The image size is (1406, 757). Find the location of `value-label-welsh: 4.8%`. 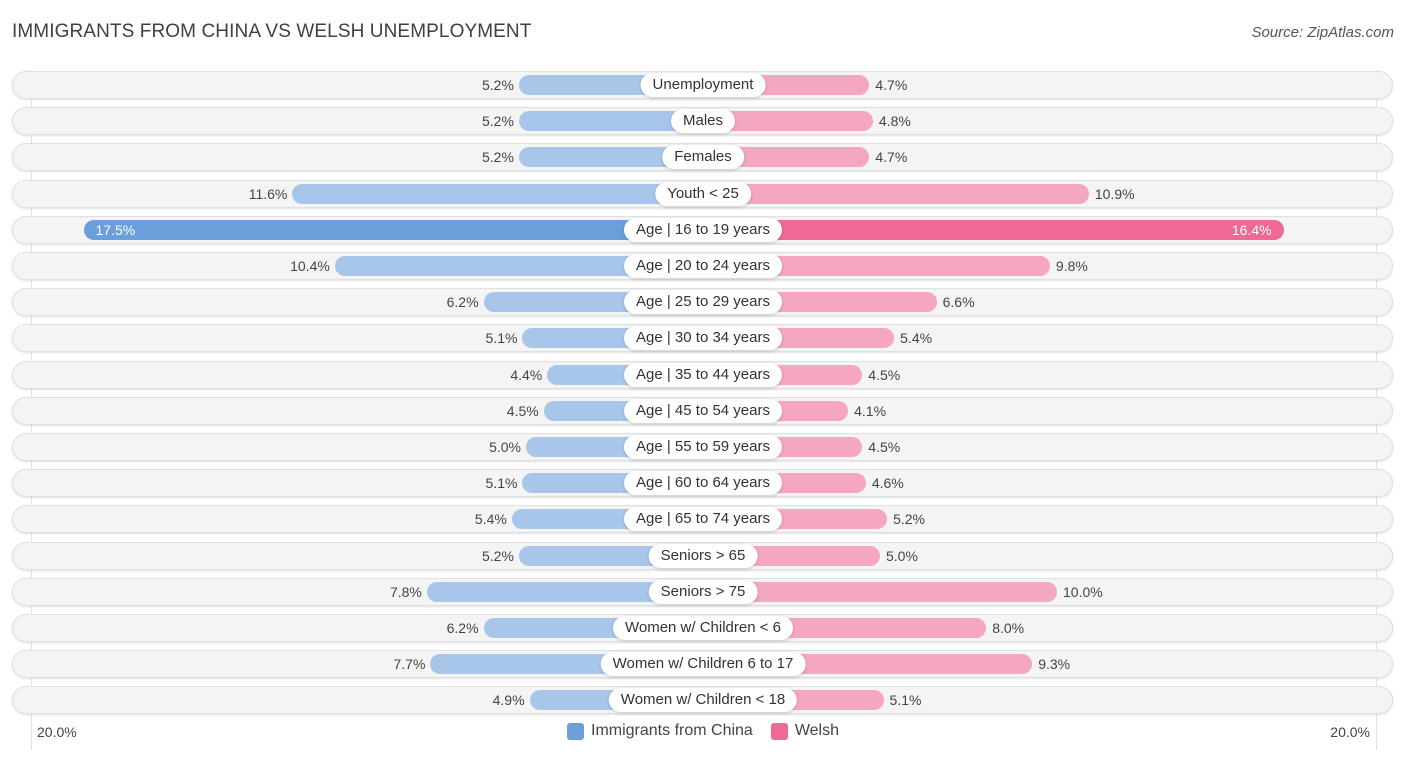

value-label-welsh: 4.8% is located at coordinates (894, 121).